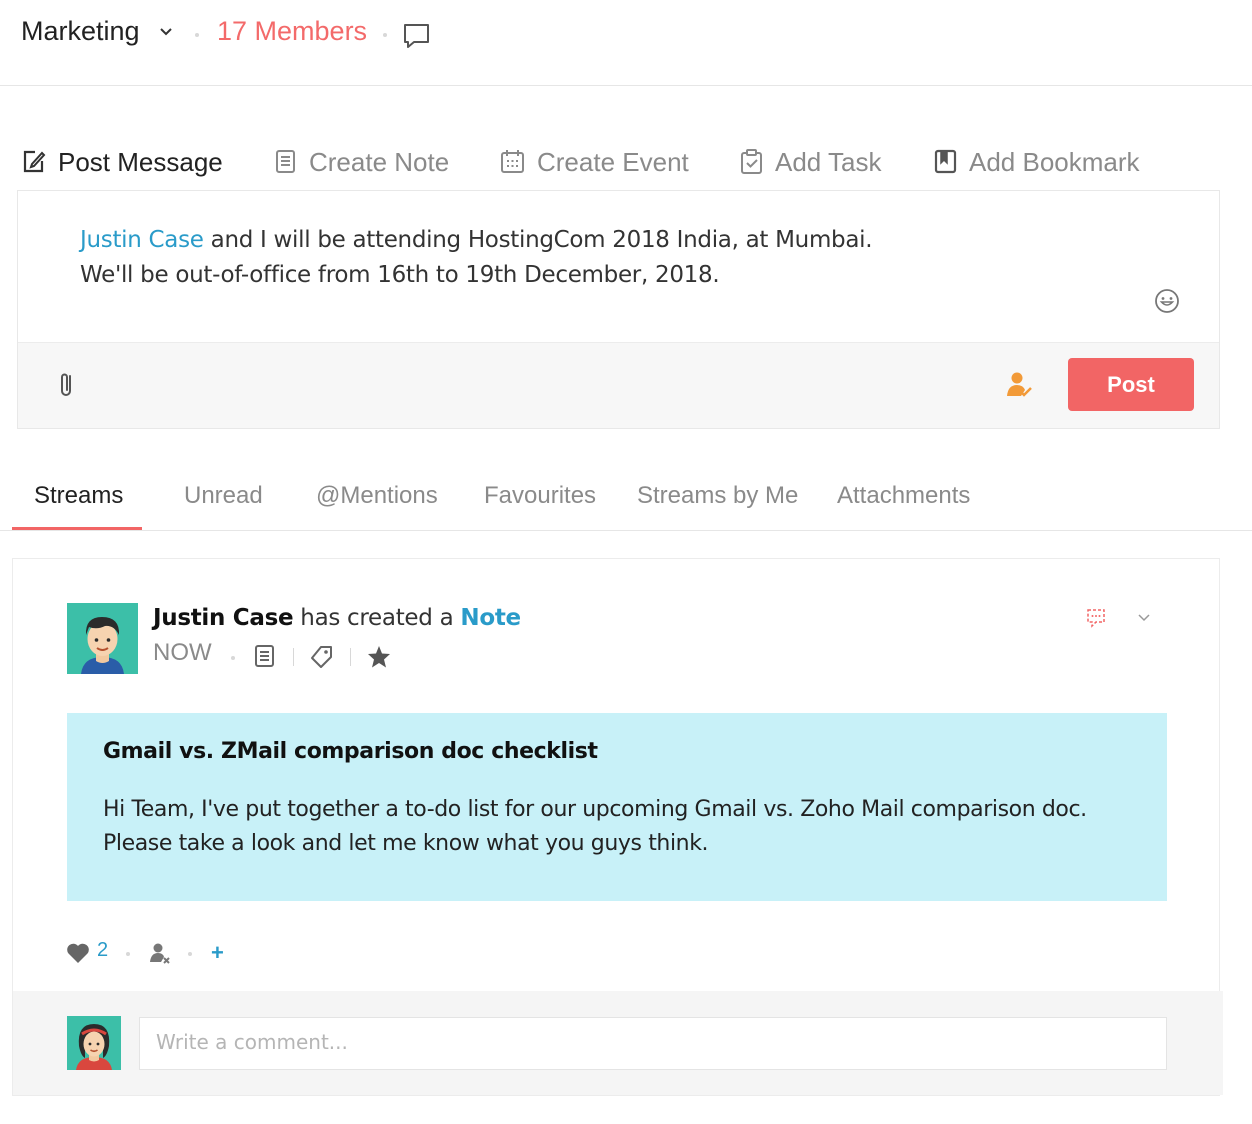  I want to click on heart-icon, so click(78, 953).